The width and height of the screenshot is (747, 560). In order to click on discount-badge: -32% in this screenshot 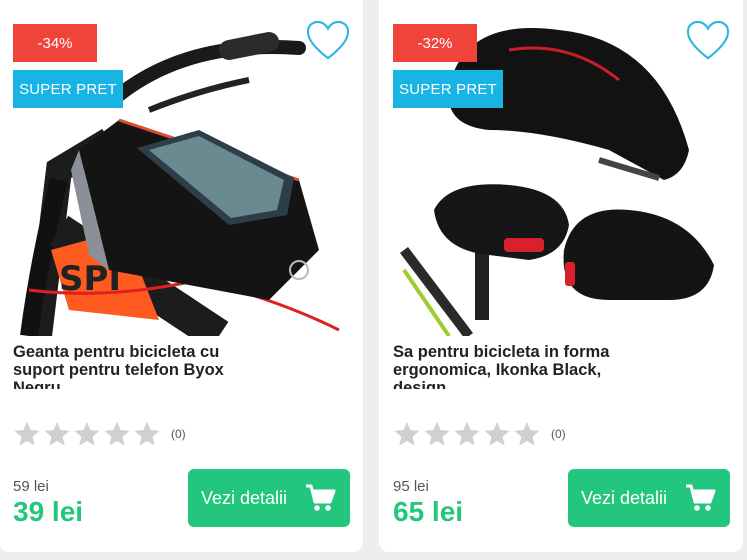, I will do `click(435, 43)`.